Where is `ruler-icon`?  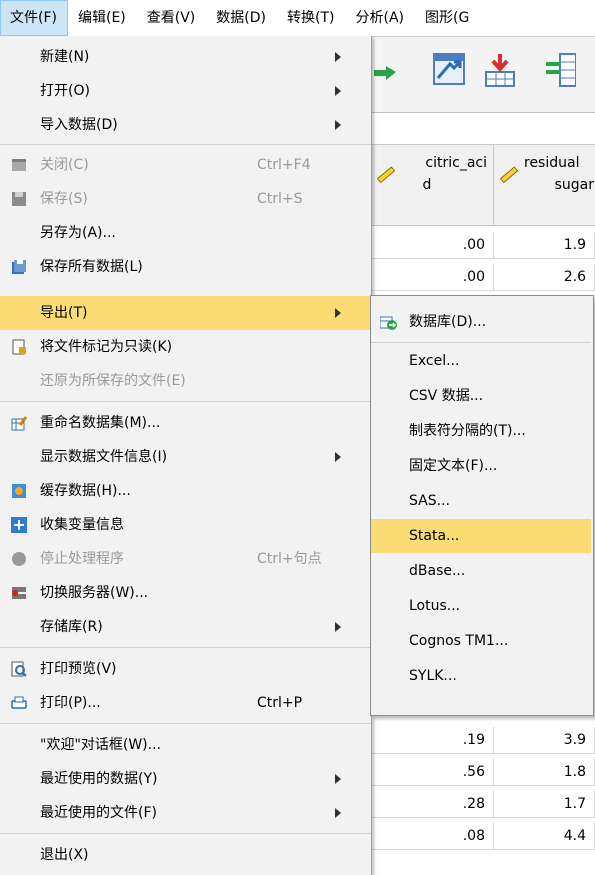 ruler-icon is located at coordinates (385, 175).